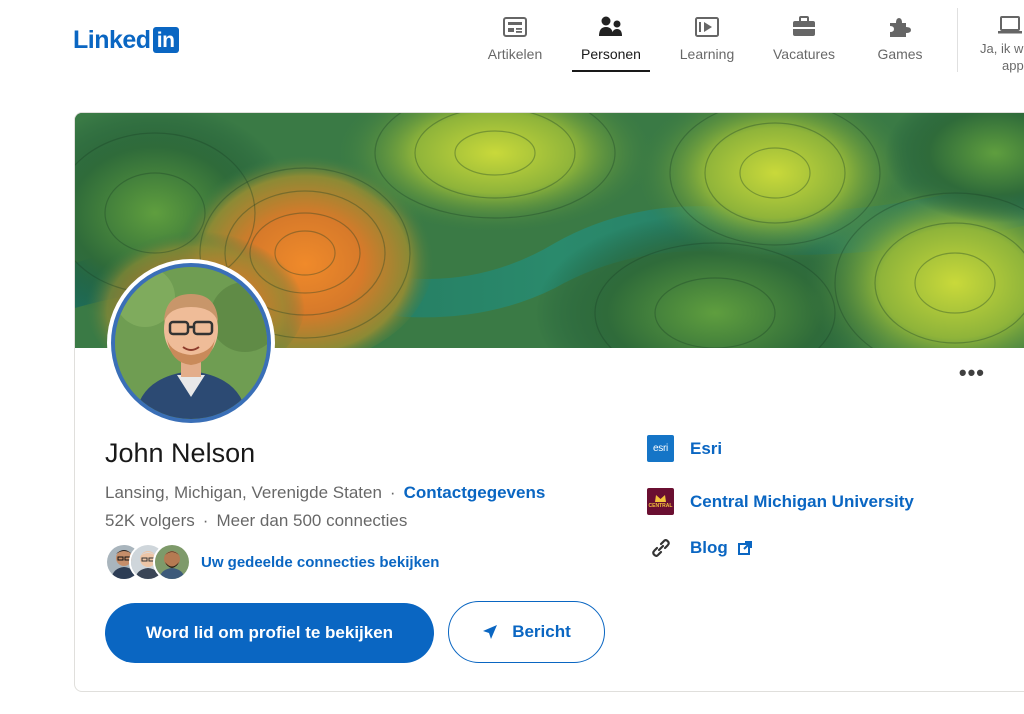 This screenshot has width=1024, height=714. What do you see at coordinates (475, 492) in the screenshot?
I see `contact-info-link: Contactgegevens` at bounding box center [475, 492].